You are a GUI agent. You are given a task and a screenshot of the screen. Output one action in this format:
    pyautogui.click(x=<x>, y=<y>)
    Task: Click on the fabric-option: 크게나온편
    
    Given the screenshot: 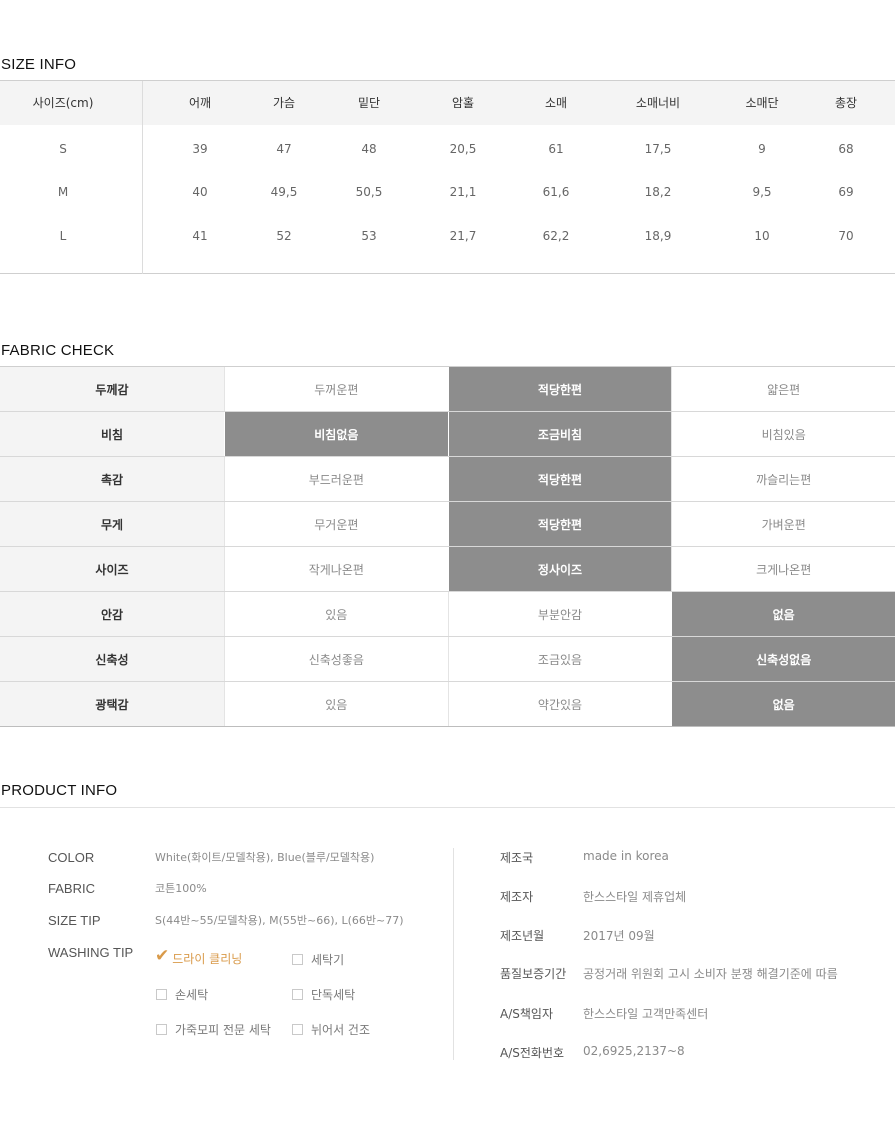 What is the action you would take?
    pyautogui.click(x=783, y=569)
    